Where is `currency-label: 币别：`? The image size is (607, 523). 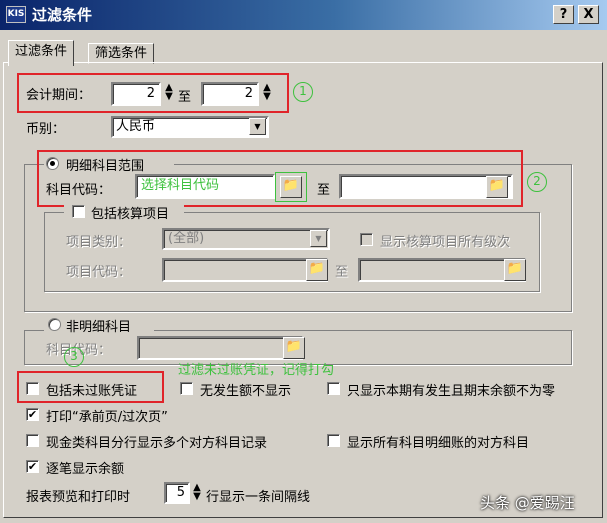 currency-label: 币别： is located at coordinates (46, 129).